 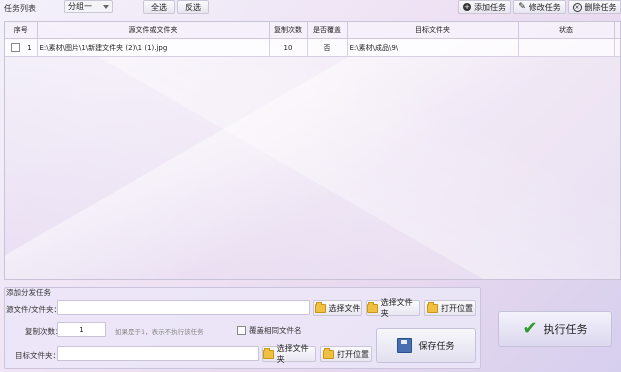 I want to click on delete-task-label: 删除任务, so click(x=600, y=7).